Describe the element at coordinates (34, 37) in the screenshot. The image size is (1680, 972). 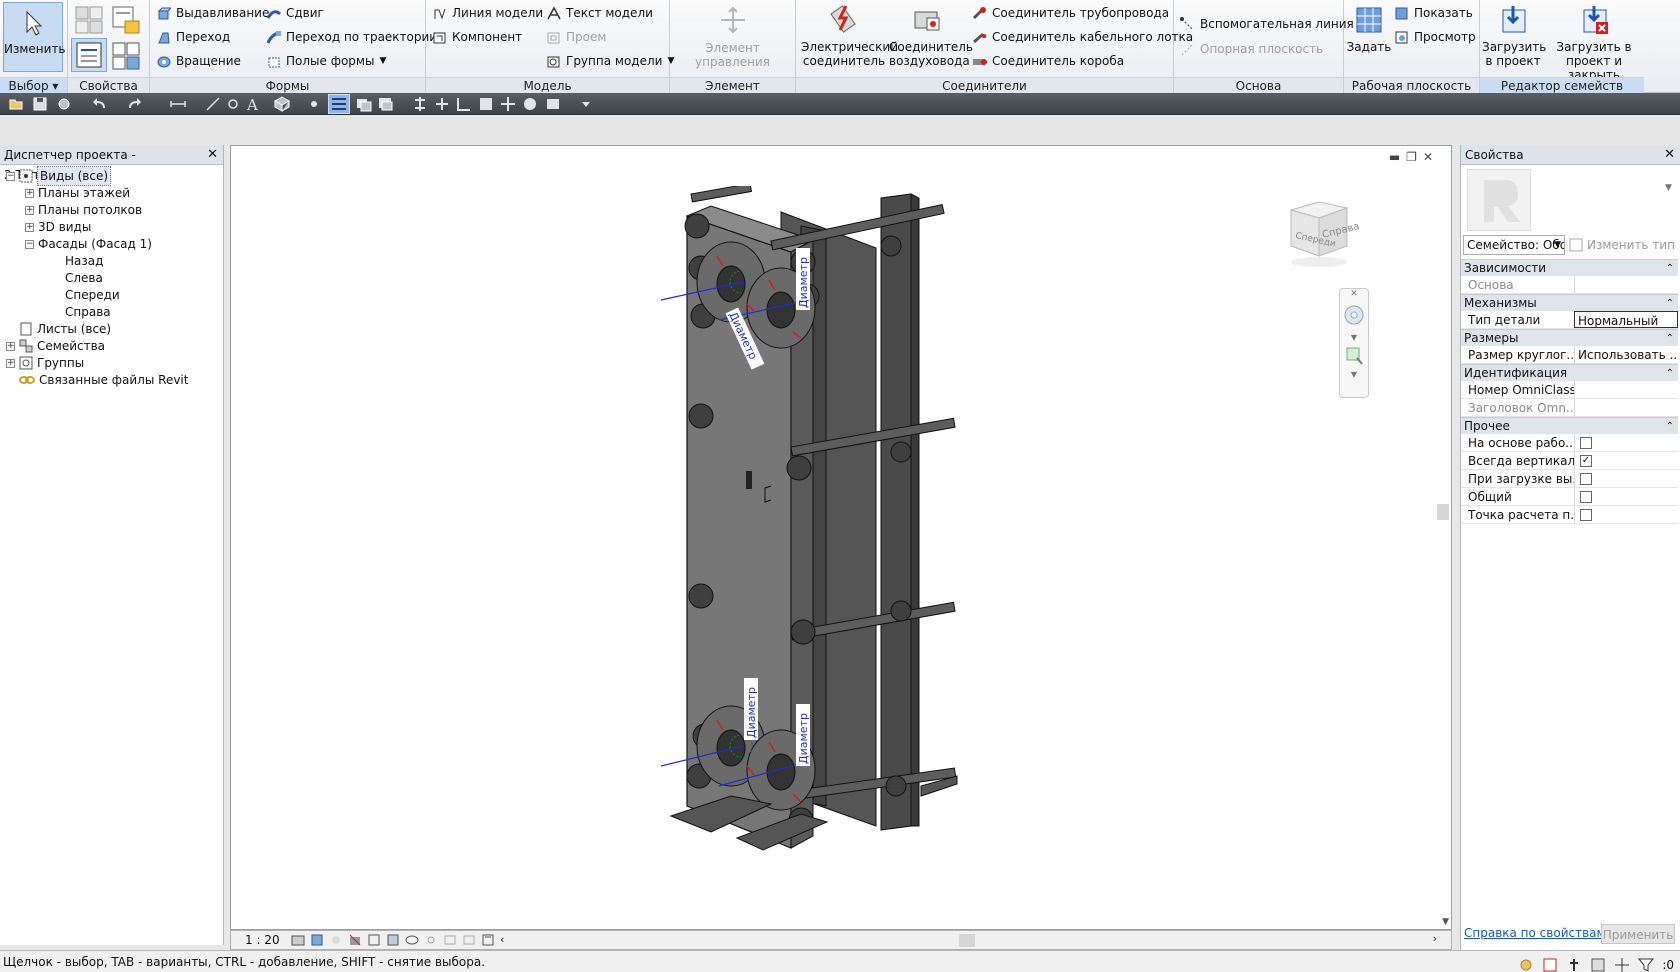
I see `modify-button: Изменить` at that location.